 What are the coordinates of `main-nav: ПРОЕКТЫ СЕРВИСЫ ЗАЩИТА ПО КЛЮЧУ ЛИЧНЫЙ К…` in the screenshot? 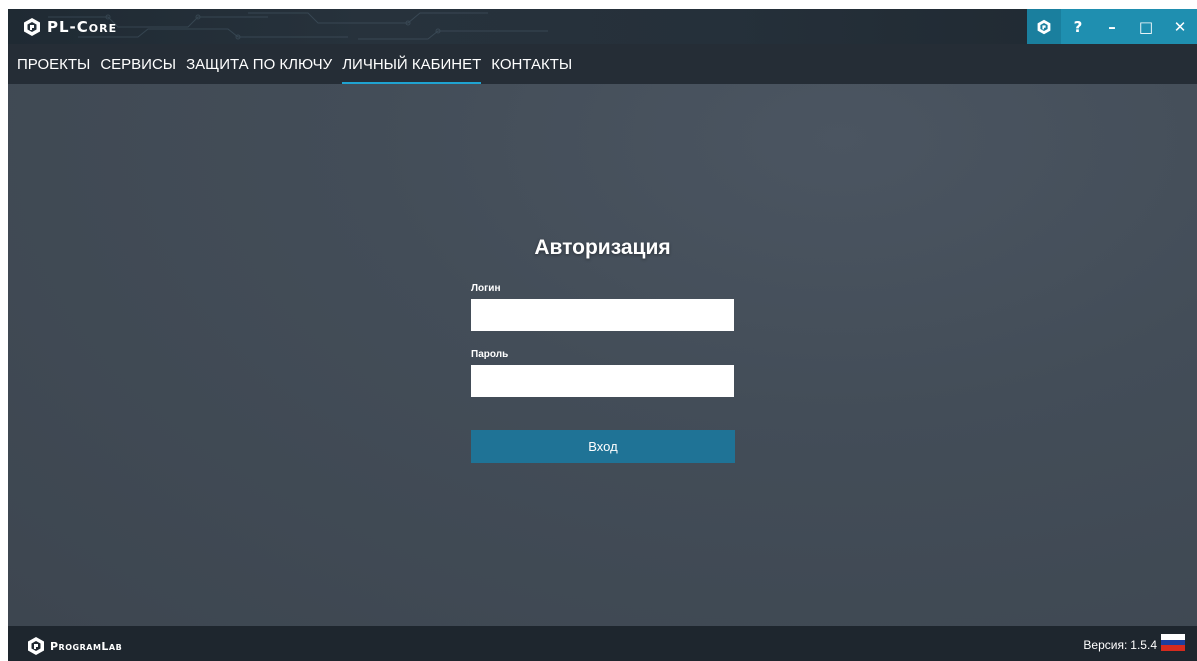 It's located at (602, 64).